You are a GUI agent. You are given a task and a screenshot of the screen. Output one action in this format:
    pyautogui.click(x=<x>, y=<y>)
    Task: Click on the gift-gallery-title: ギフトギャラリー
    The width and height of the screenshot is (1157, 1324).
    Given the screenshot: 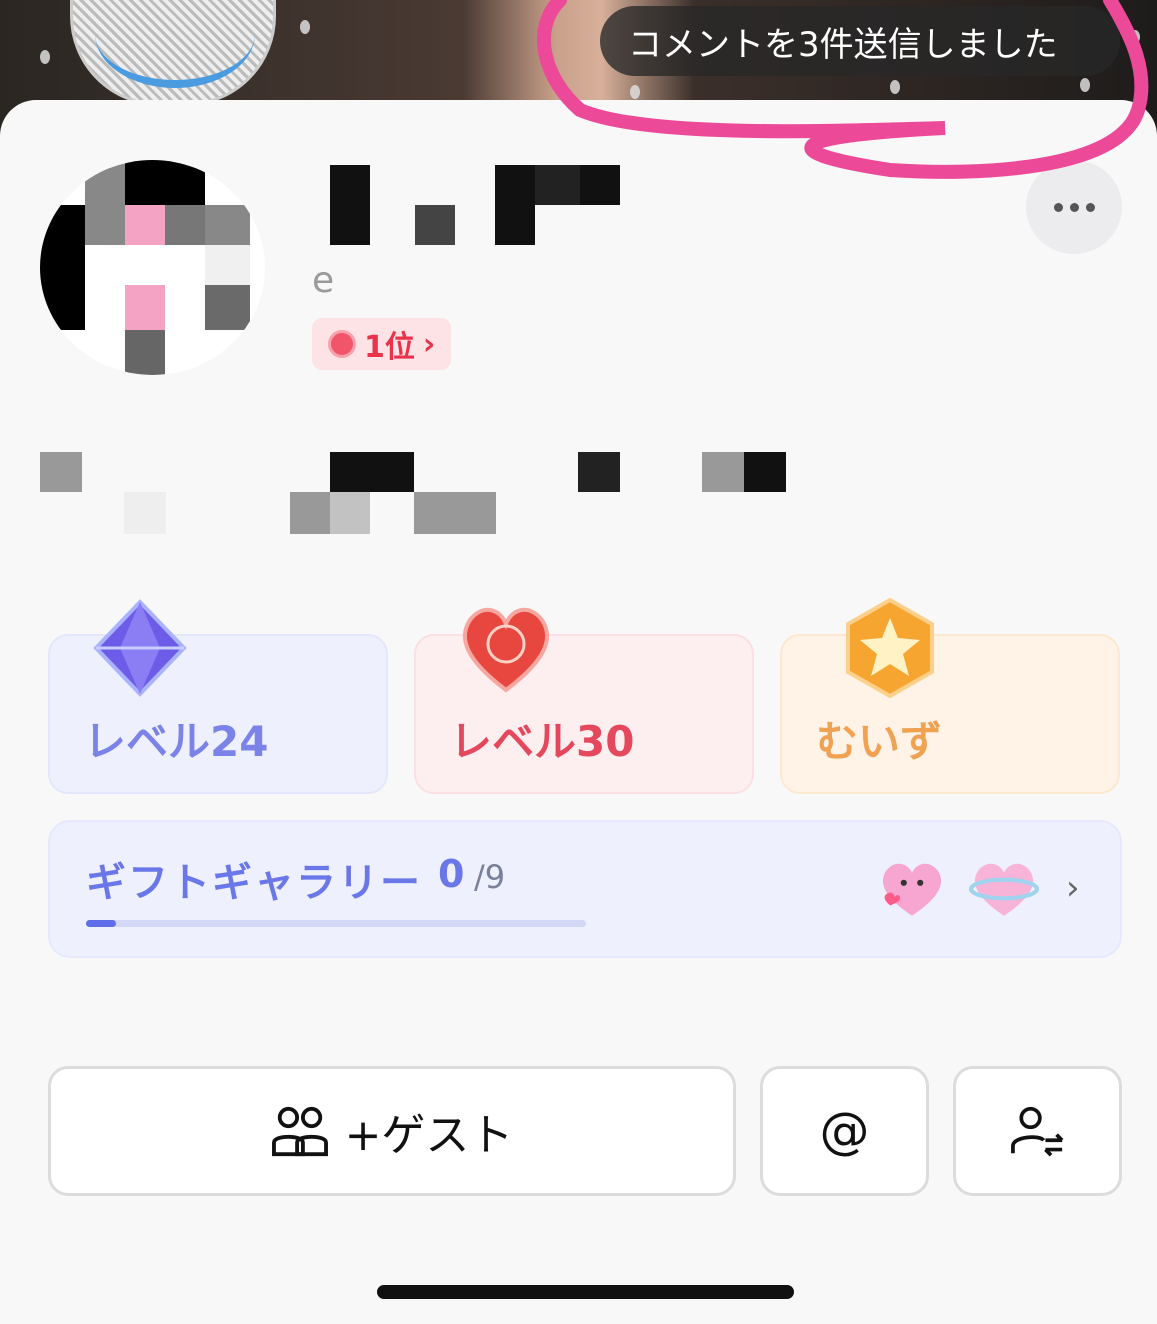 What is the action you would take?
    pyautogui.click(x=254, y=883)
    